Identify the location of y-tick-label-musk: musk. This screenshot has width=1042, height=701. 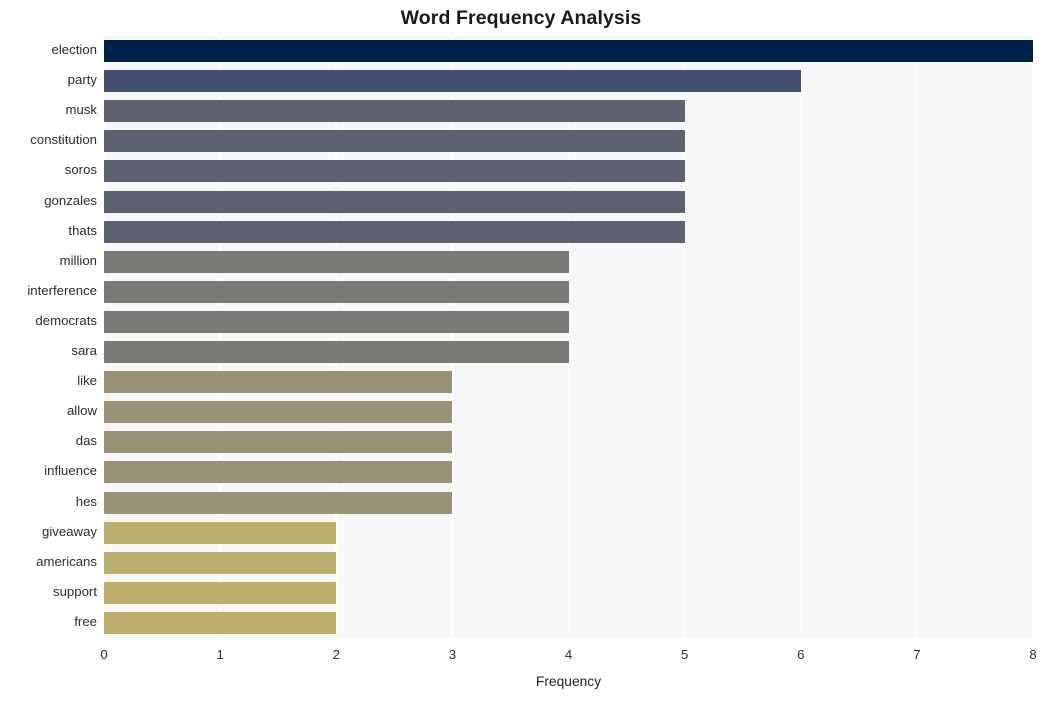
(81, 110).